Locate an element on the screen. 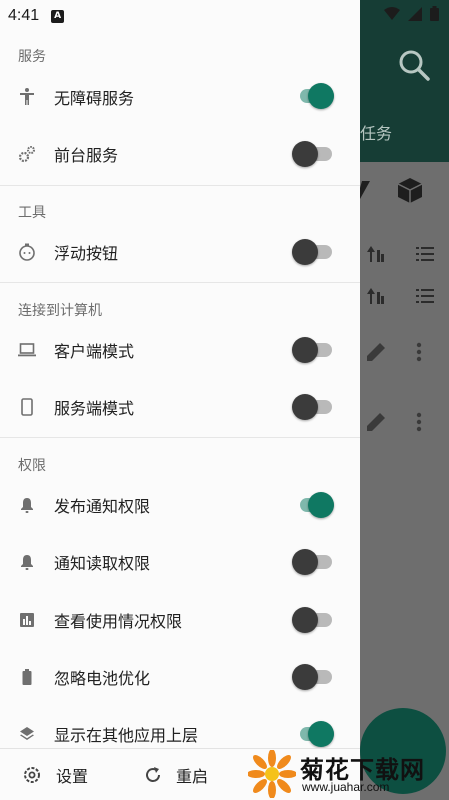 This screenshot has height=800, width=449. accessibility-service-toggle is located at coordinates (313, 96).